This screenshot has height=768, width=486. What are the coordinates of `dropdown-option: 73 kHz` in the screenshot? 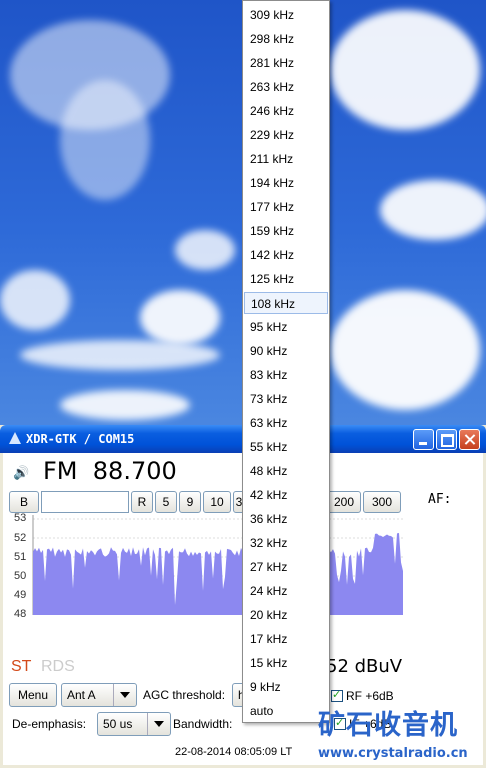 It's located at (286, 399).